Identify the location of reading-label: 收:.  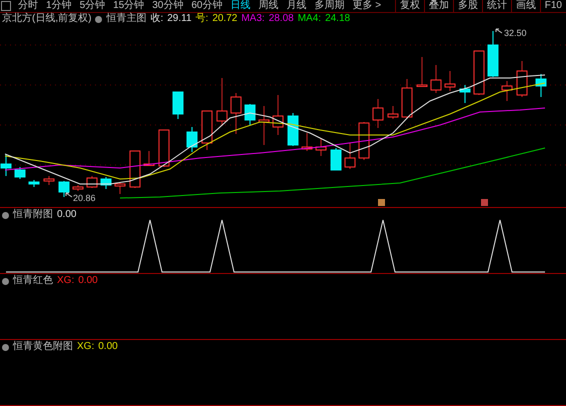
(157, 19).